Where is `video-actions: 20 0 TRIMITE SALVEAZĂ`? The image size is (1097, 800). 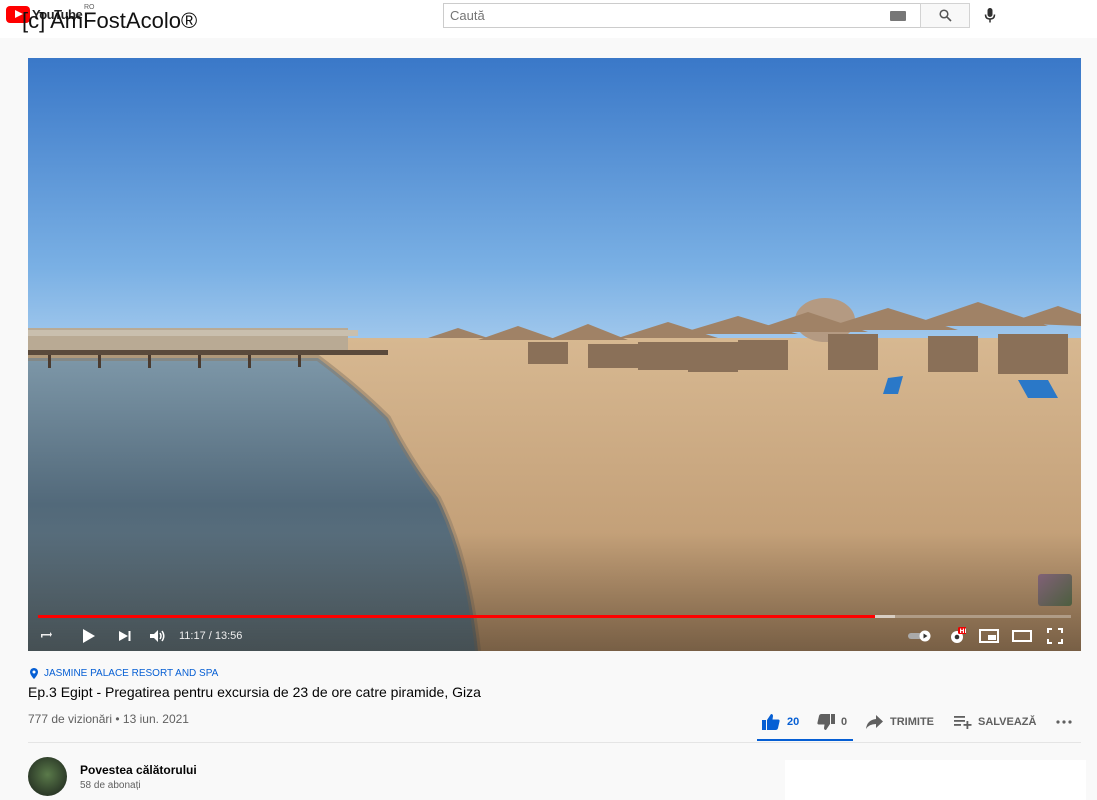
video-actions: 20 0 TRIMITE SALVEAZĂ is located at coordinates (920, 722).